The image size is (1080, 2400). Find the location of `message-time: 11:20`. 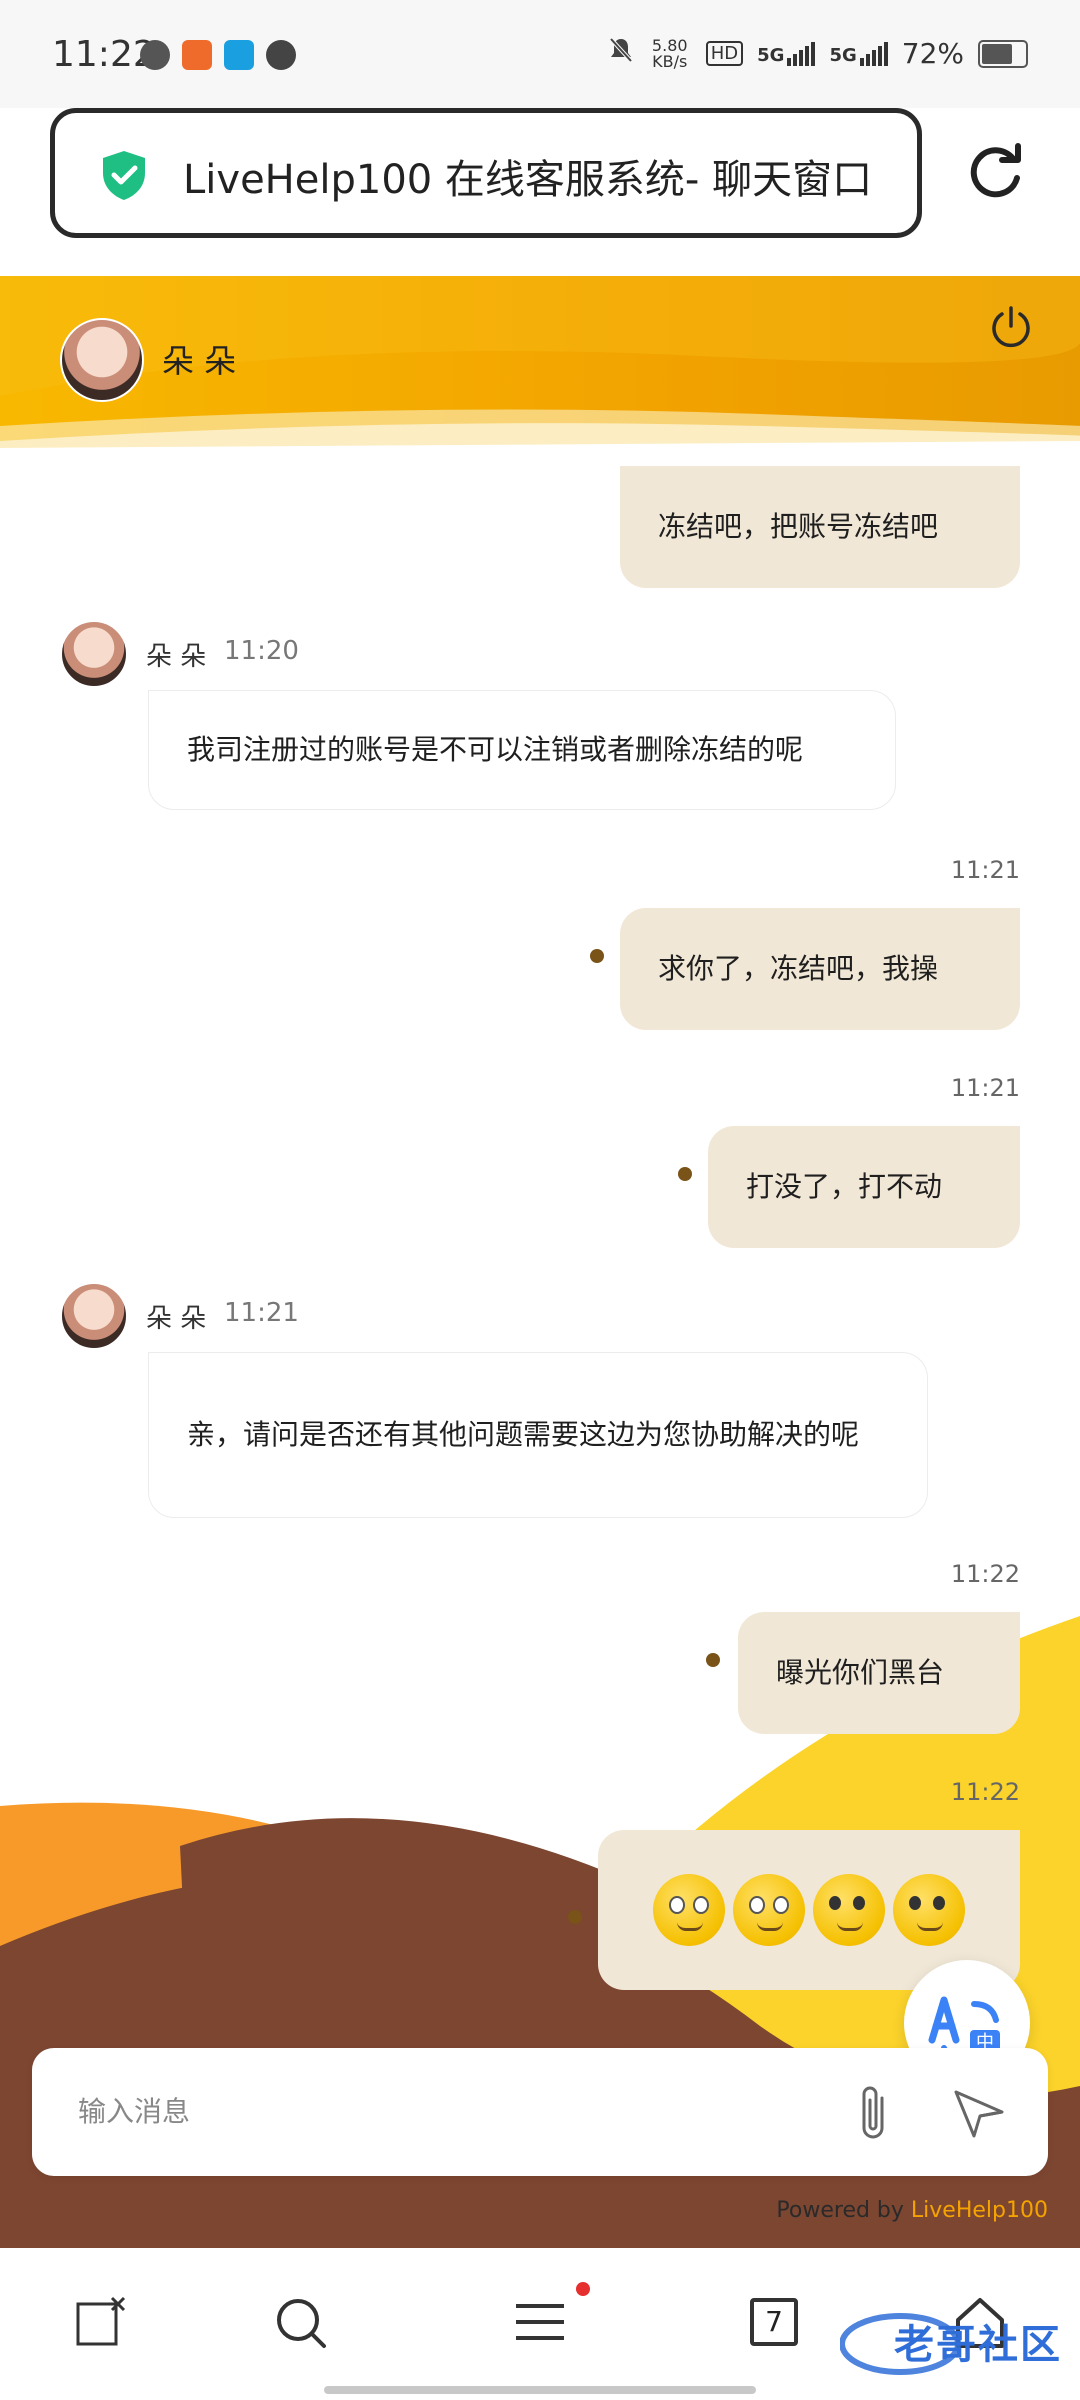

message-time: 11:20 is located at coordinates (261, 651).